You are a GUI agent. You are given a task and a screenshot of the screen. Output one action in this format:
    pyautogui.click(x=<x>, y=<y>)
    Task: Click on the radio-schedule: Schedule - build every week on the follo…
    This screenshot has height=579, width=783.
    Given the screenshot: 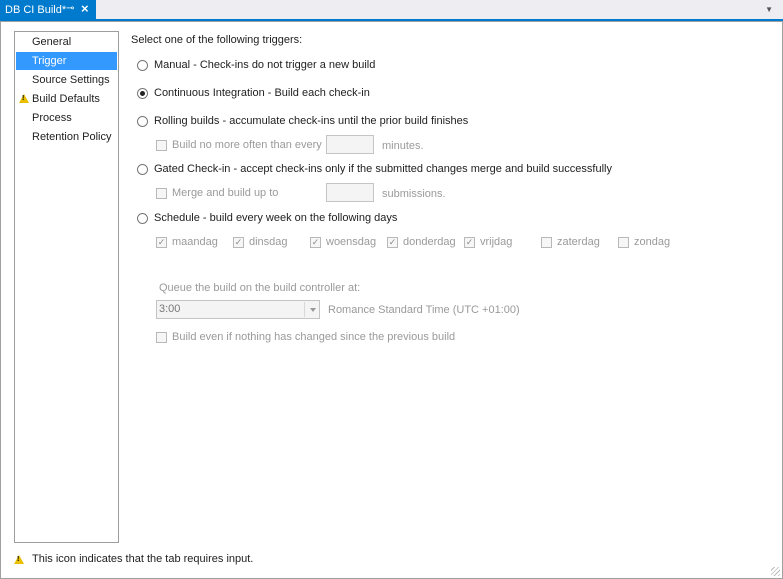 What is the action you would take?
    pyautogui.click(x=267, y=218)
    